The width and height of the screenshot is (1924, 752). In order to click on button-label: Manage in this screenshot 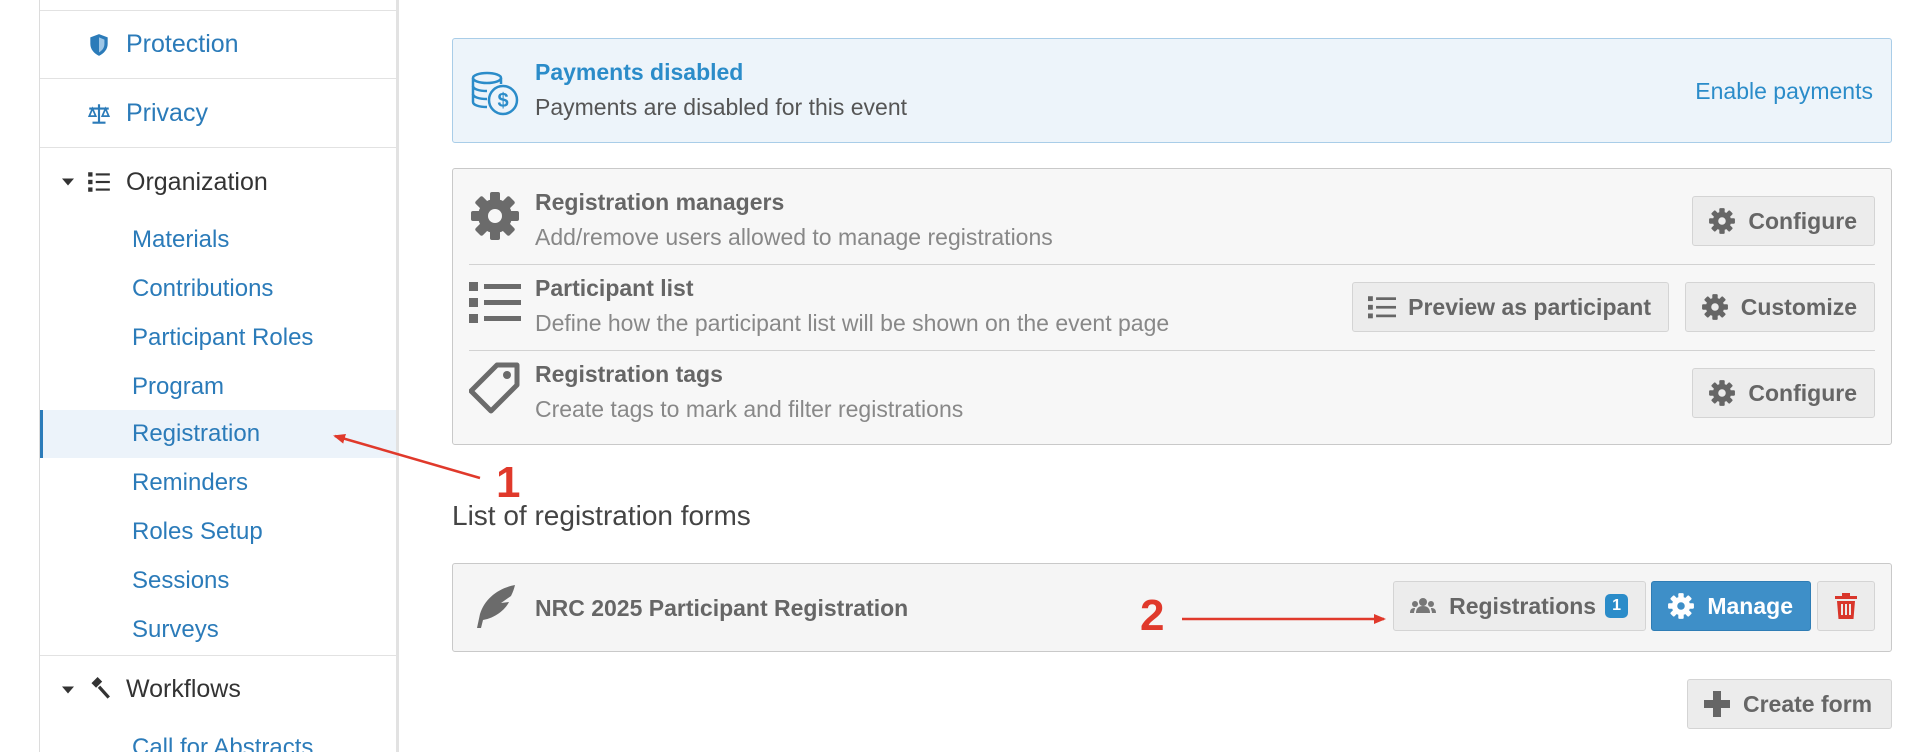, I will do `click(1750, 605)`.